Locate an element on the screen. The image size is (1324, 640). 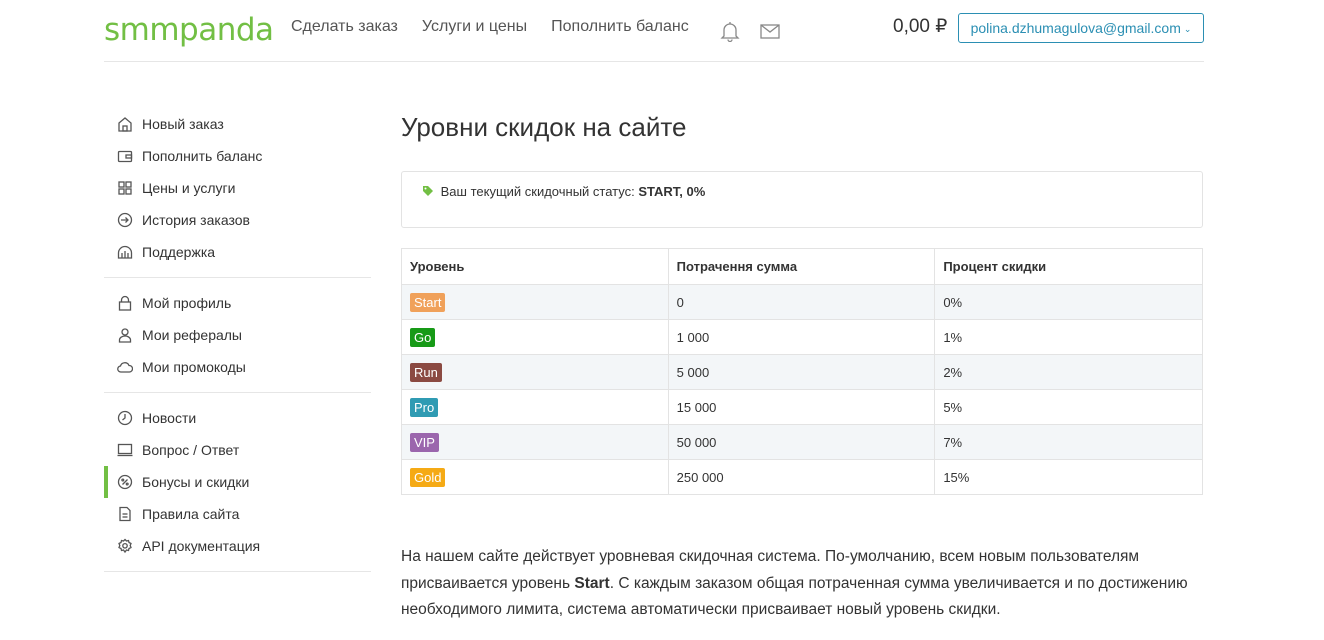
logo: smmpanda is located at coordinates (189, 30).